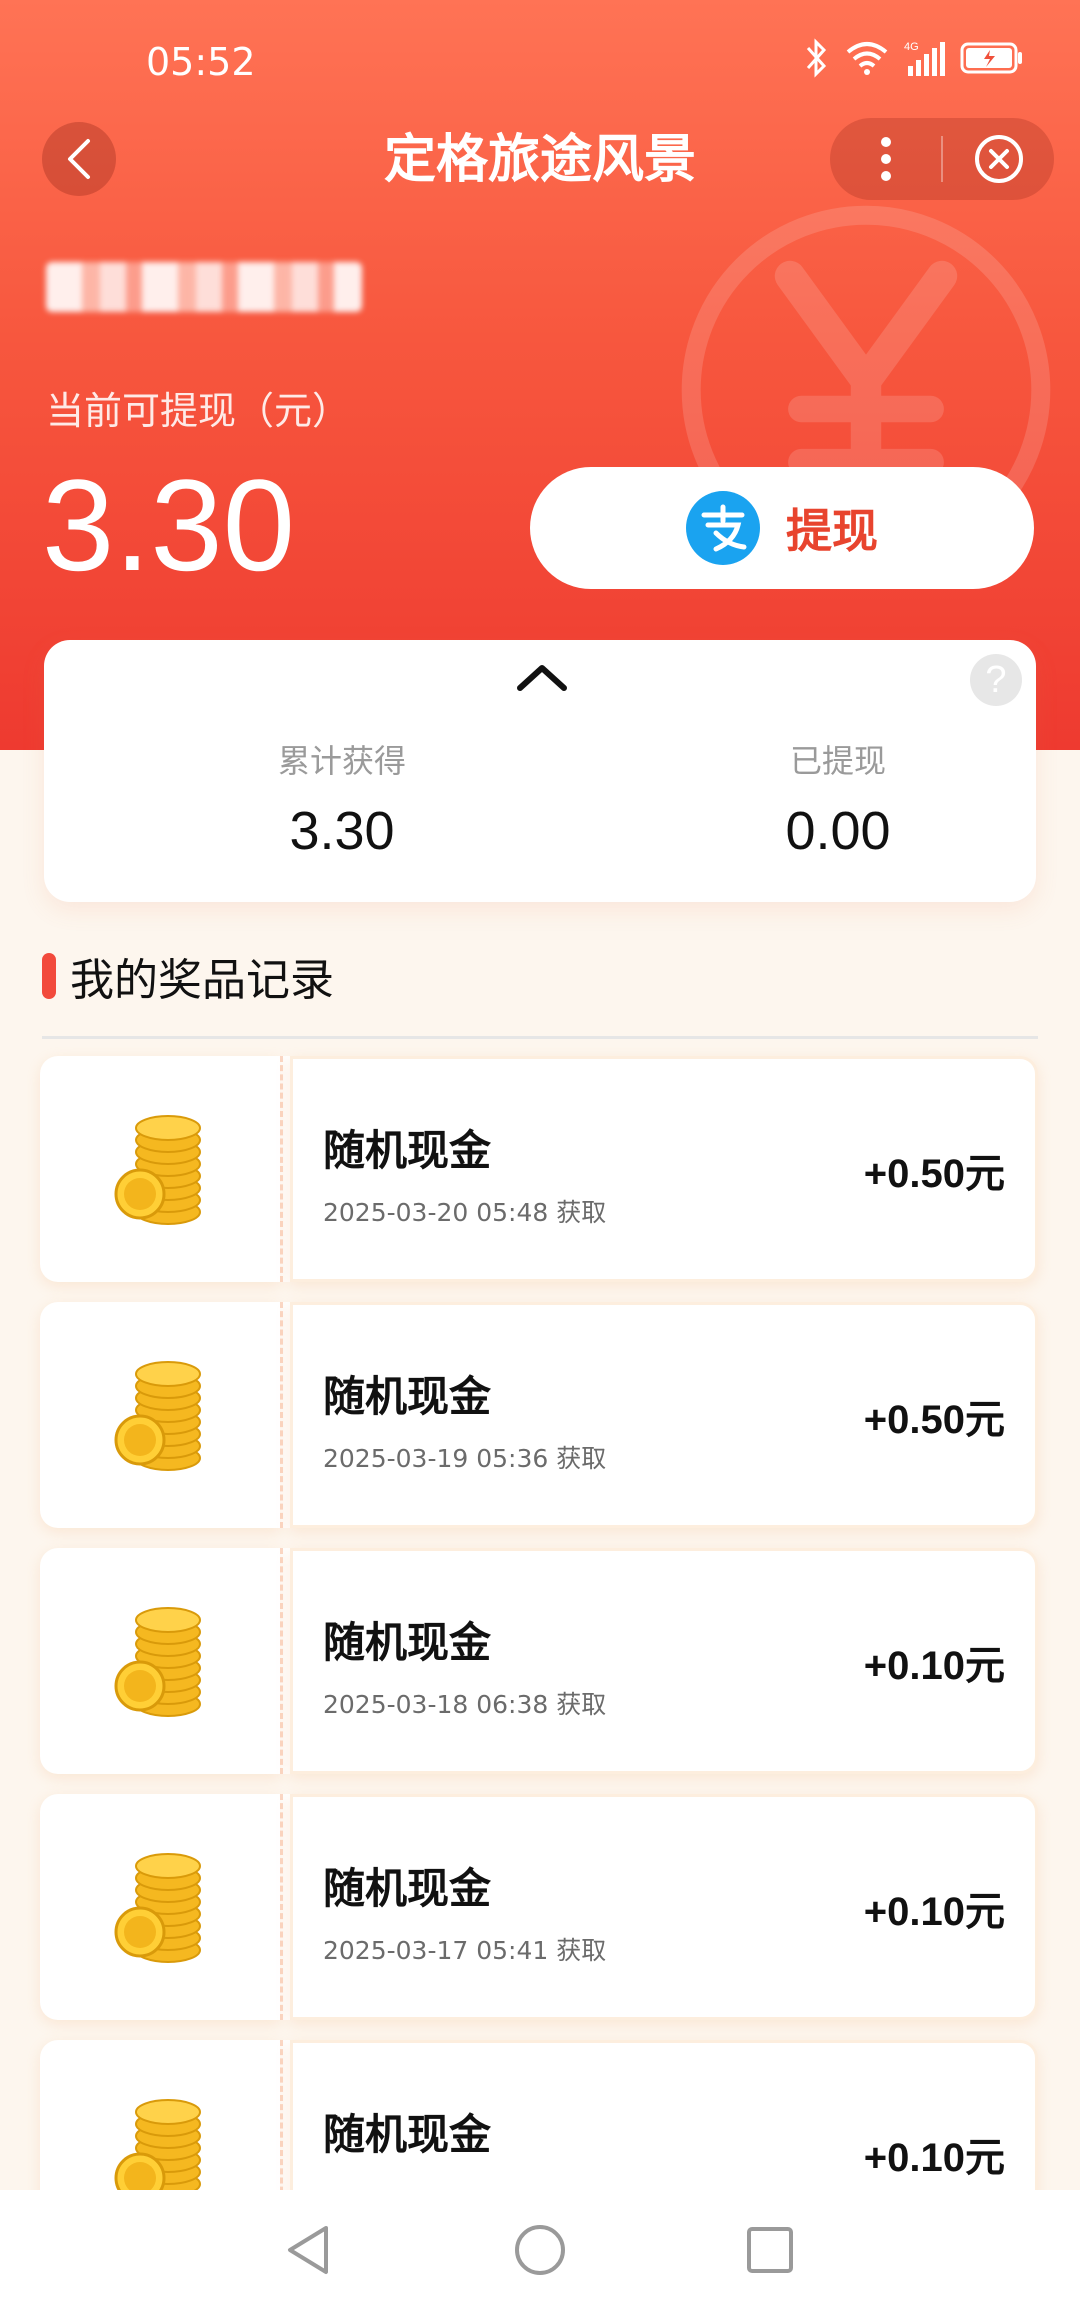  I want to click on nav-back-button, so click(308, 2250).